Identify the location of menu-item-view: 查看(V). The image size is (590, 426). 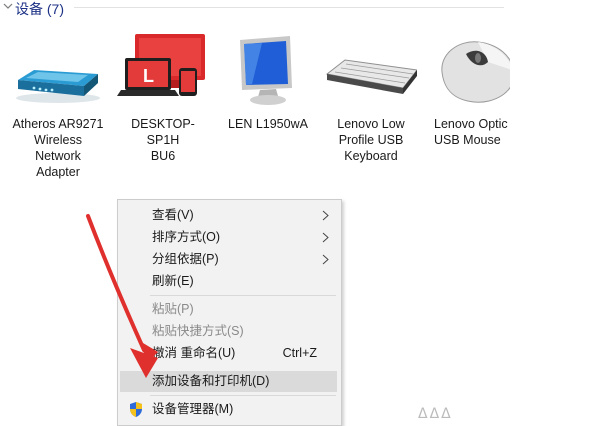
(228, 215).